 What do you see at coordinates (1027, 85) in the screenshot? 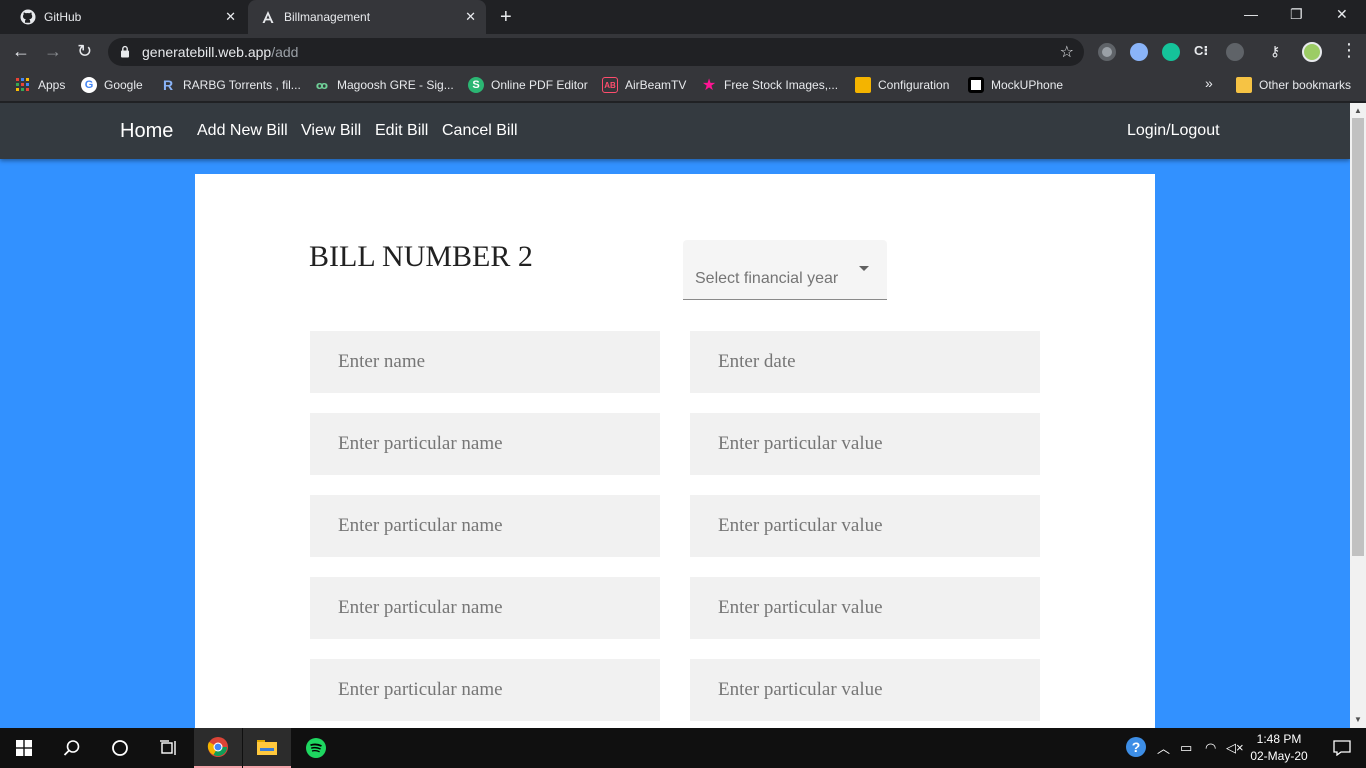
I see `bookmark-label: MockUPhone` at bounding box center [1027, 85].